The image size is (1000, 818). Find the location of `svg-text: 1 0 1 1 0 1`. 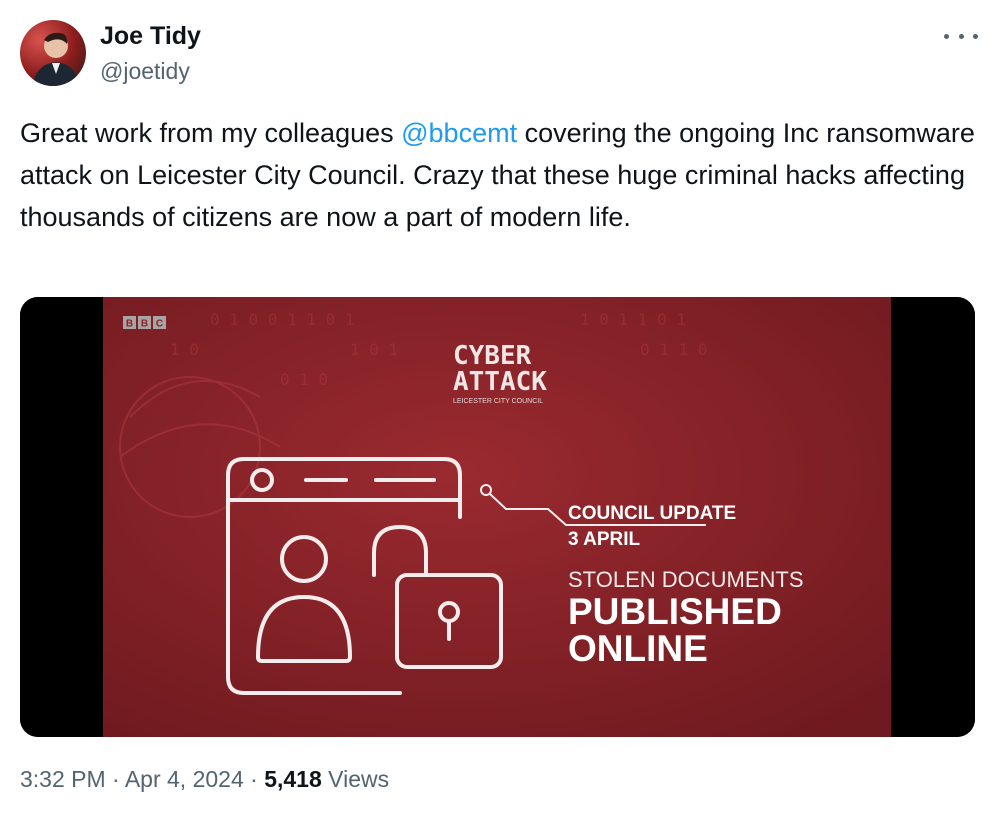

svg-text: 1 0 1 1 0 1 is located at coordinates (633, 319).